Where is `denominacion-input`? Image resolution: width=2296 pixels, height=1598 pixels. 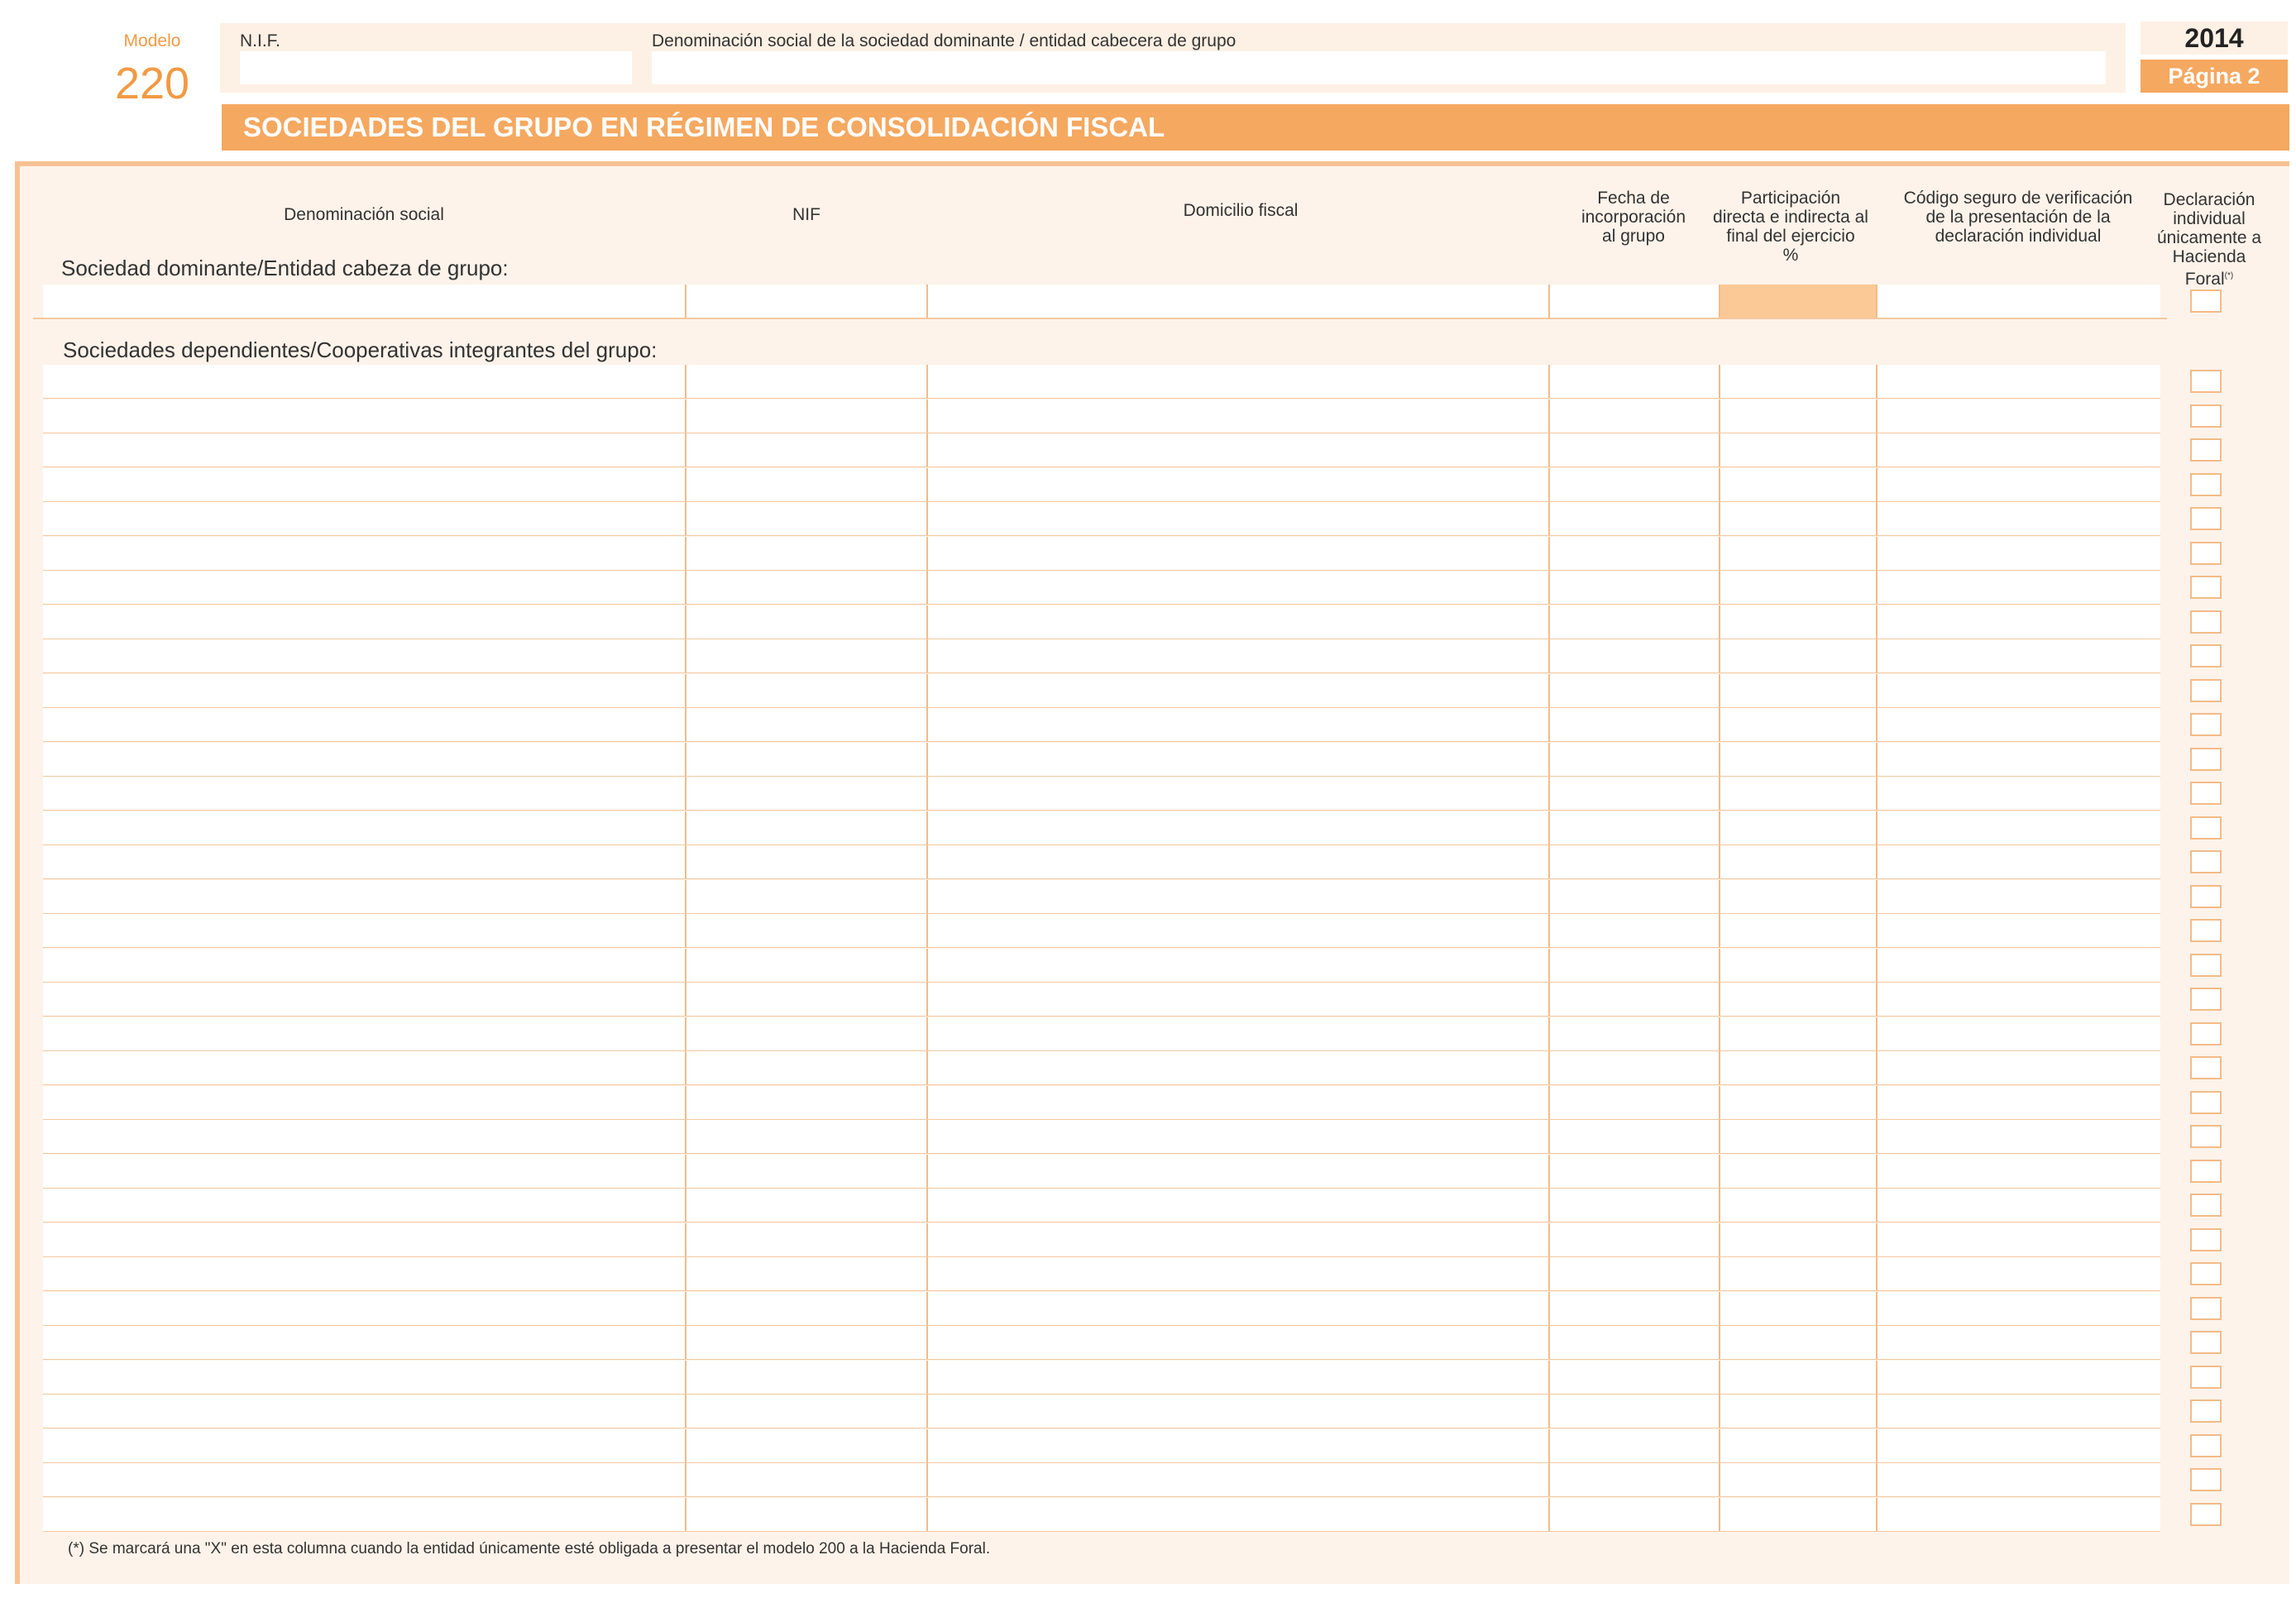
denominacion-input is located at coordinates (1379, 67).